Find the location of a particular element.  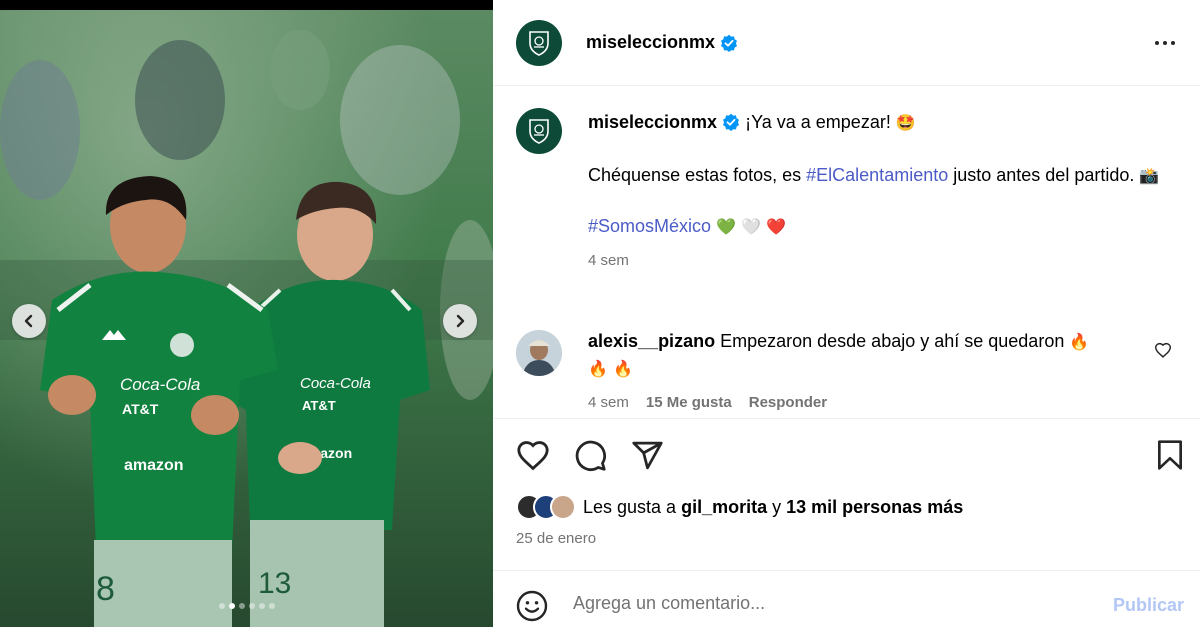

caption-username: miseleccionmx is located at coordinates (652, 122).